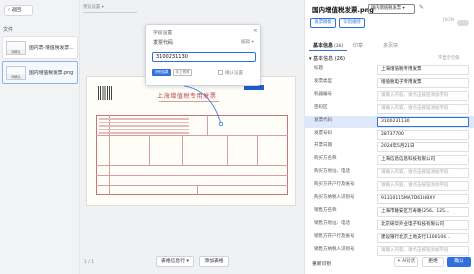 This screenshot has height=274, width=474. I want to click on field-row: 标题 上海增值税专用发票, so click(389, 70).